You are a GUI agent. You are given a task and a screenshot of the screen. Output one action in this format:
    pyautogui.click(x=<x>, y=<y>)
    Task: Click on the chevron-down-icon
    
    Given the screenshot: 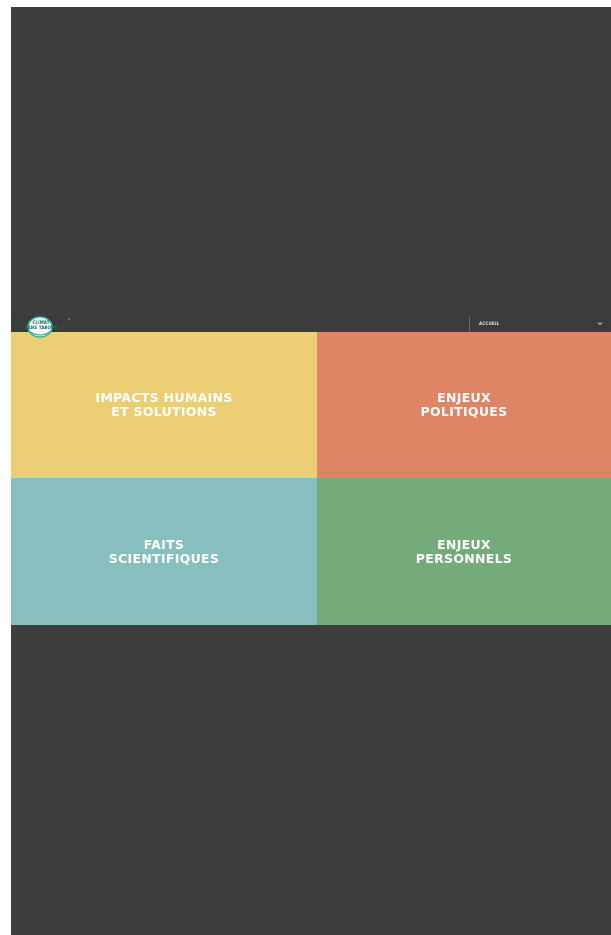 What is the action you would take?
    pyautogui.click(x=600, y=324)
    